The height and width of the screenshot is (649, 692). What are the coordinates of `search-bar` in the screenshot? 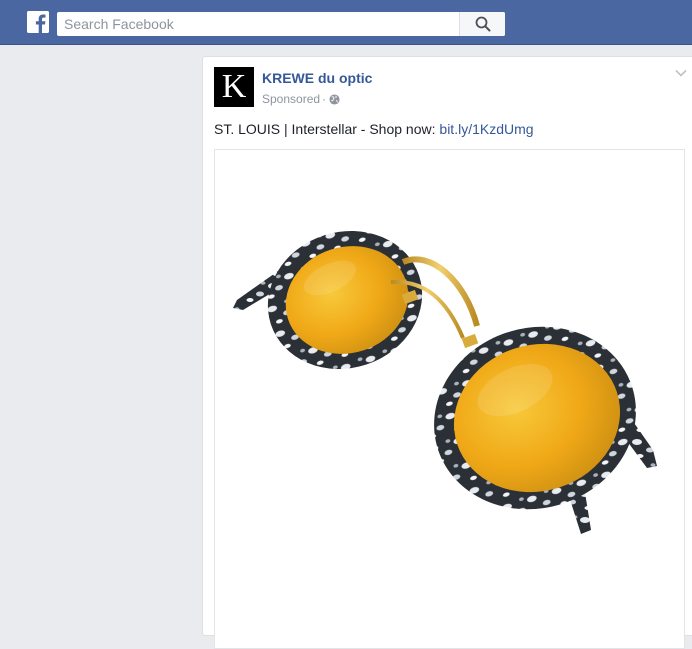 It's located at (281, 24).